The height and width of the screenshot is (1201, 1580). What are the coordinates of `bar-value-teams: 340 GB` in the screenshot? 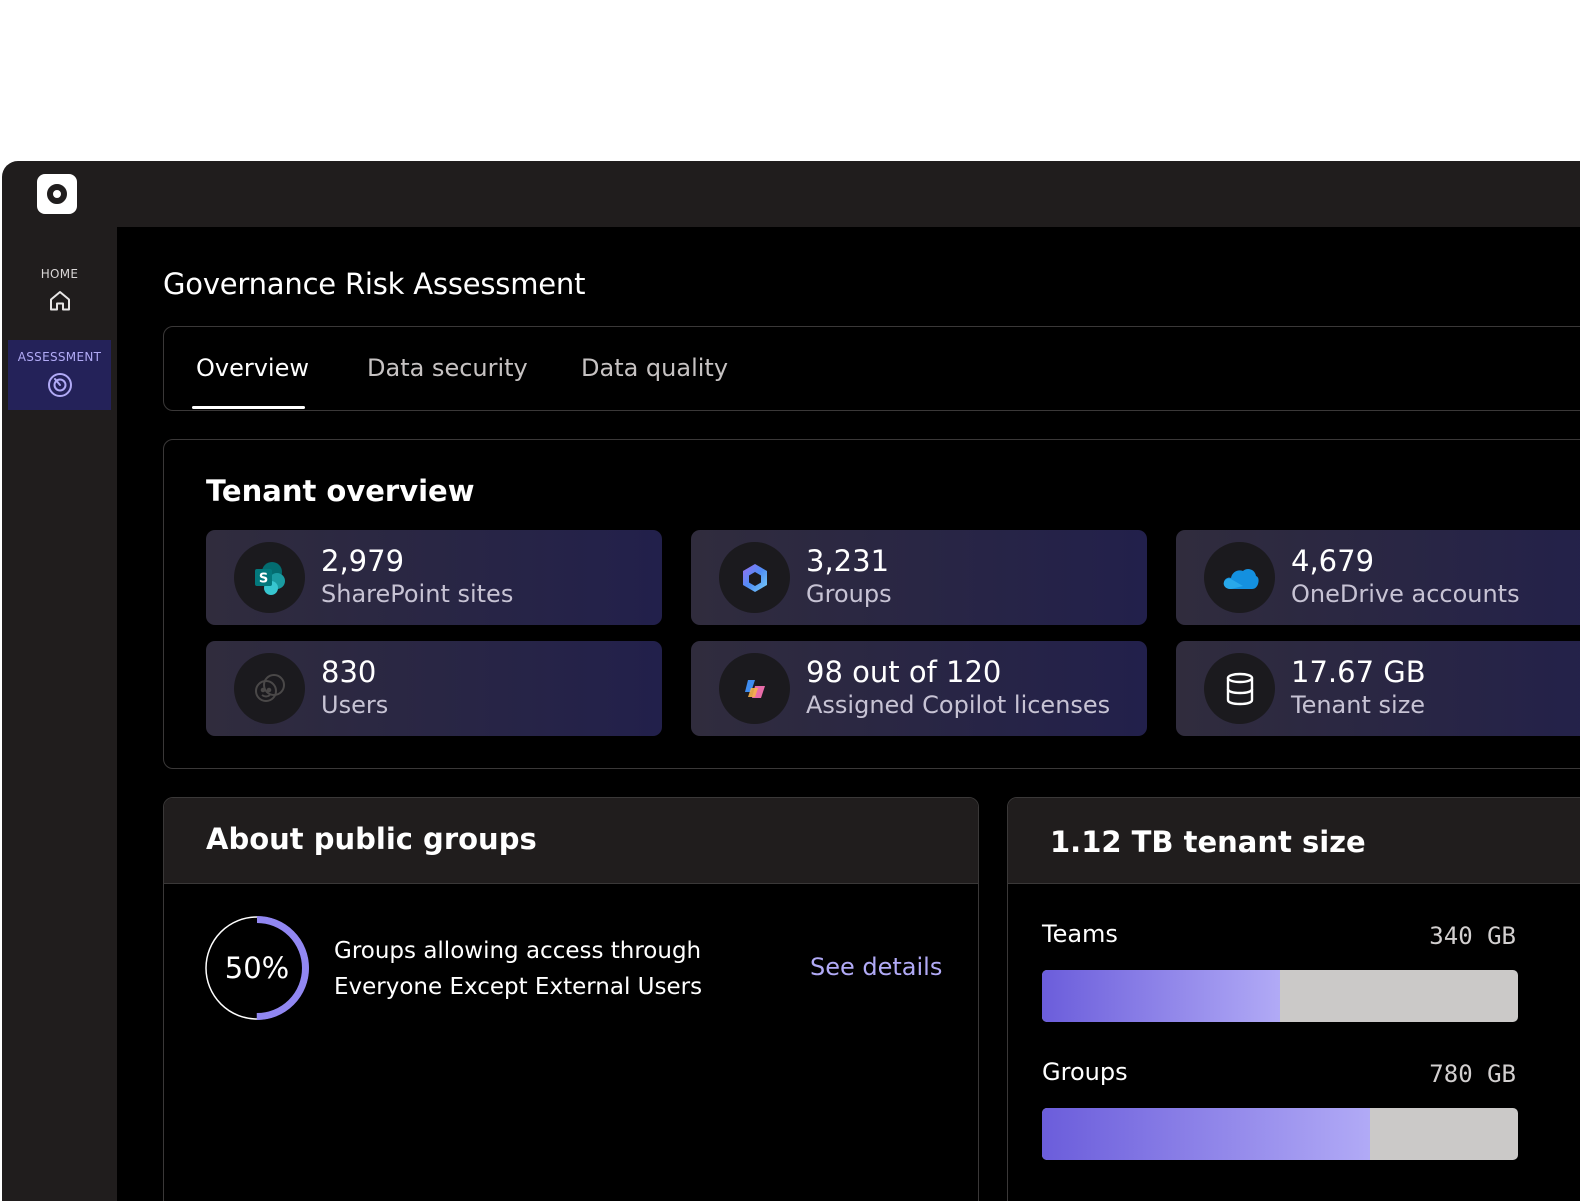 It's located at (1472, 936).